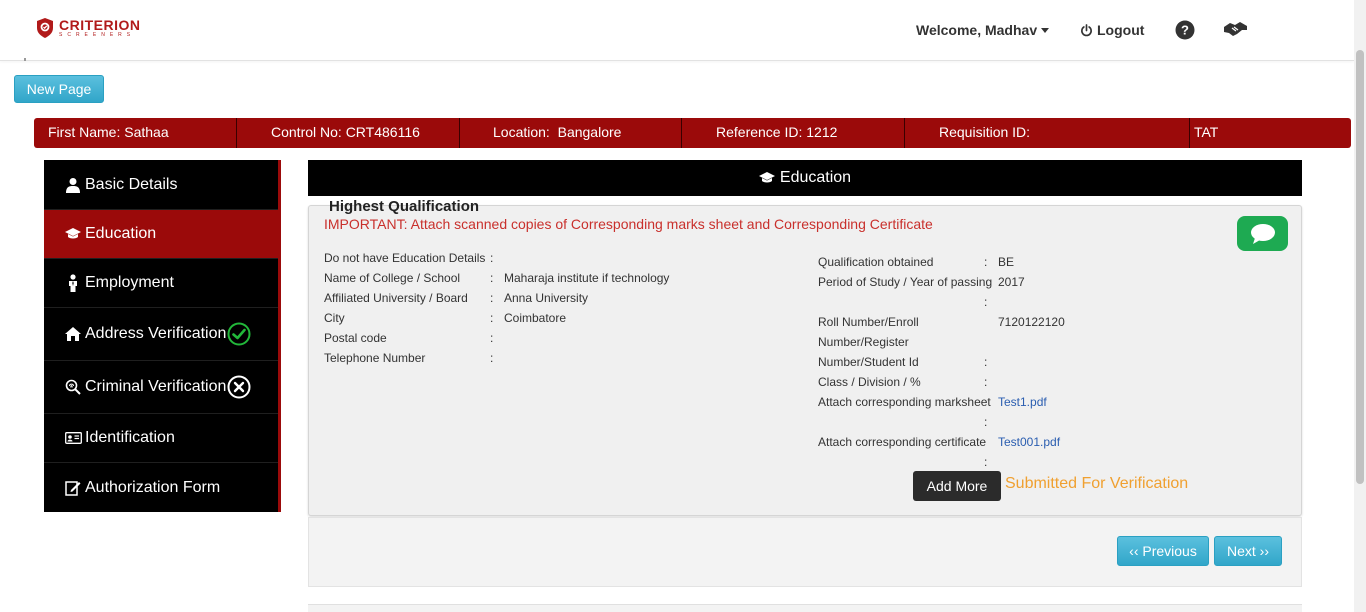 Image resolution: width=1366 pixels, height=612 pixels. Describe the element at coordinates (161, 234) in the screenshot. I see `sidebar-item-education: Education` at that location.